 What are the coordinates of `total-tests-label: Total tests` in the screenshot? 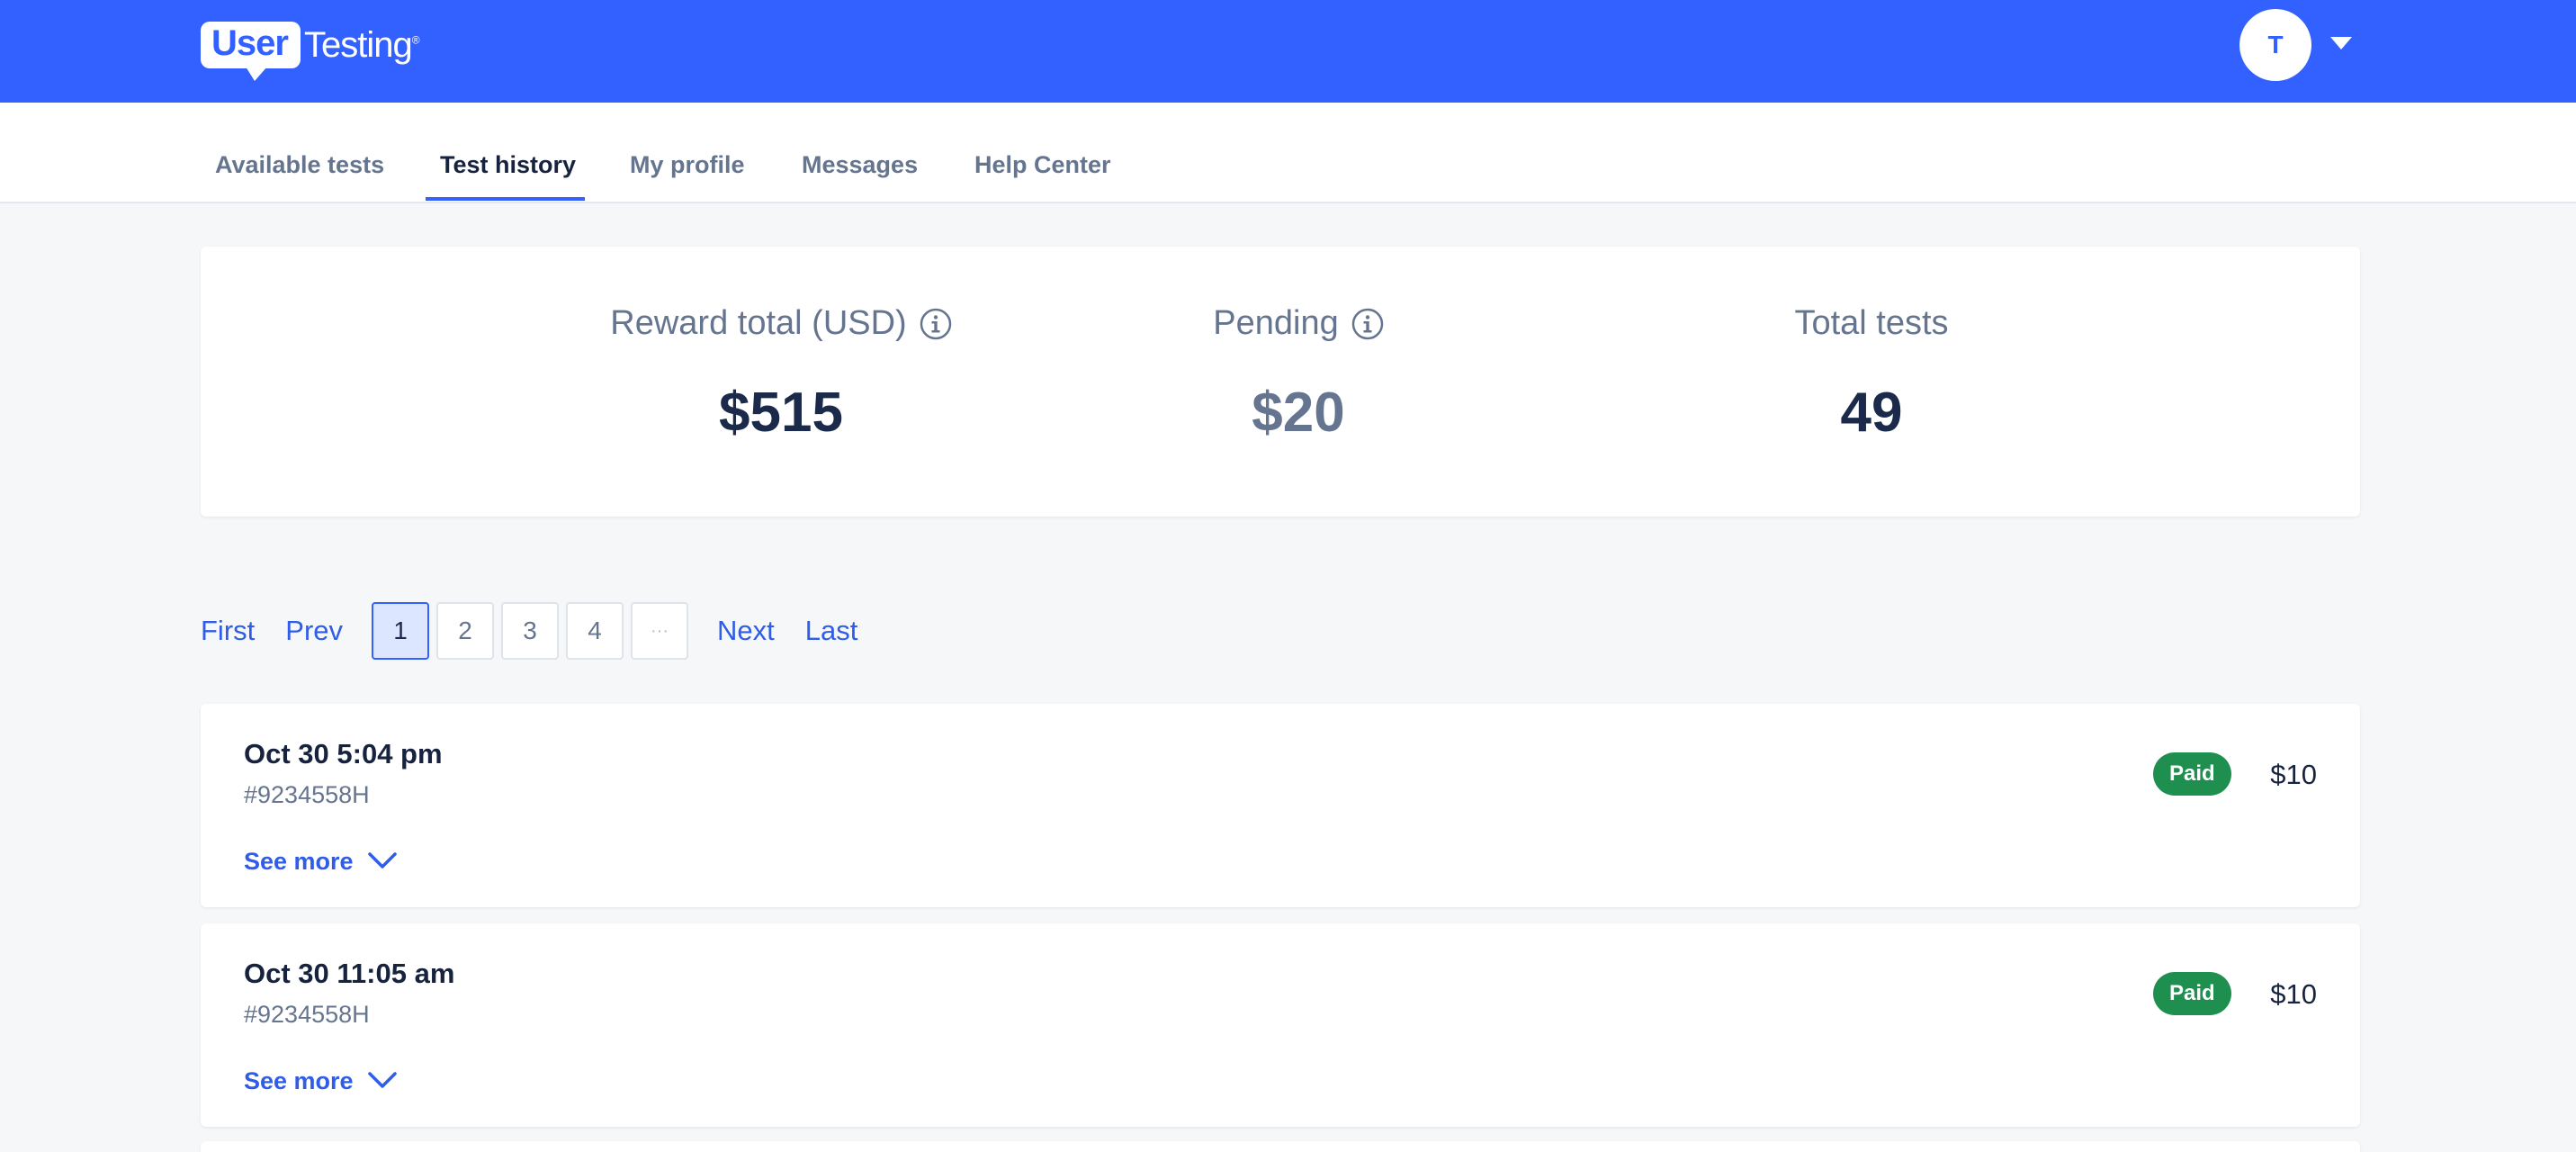 It's located at (1872, 323).